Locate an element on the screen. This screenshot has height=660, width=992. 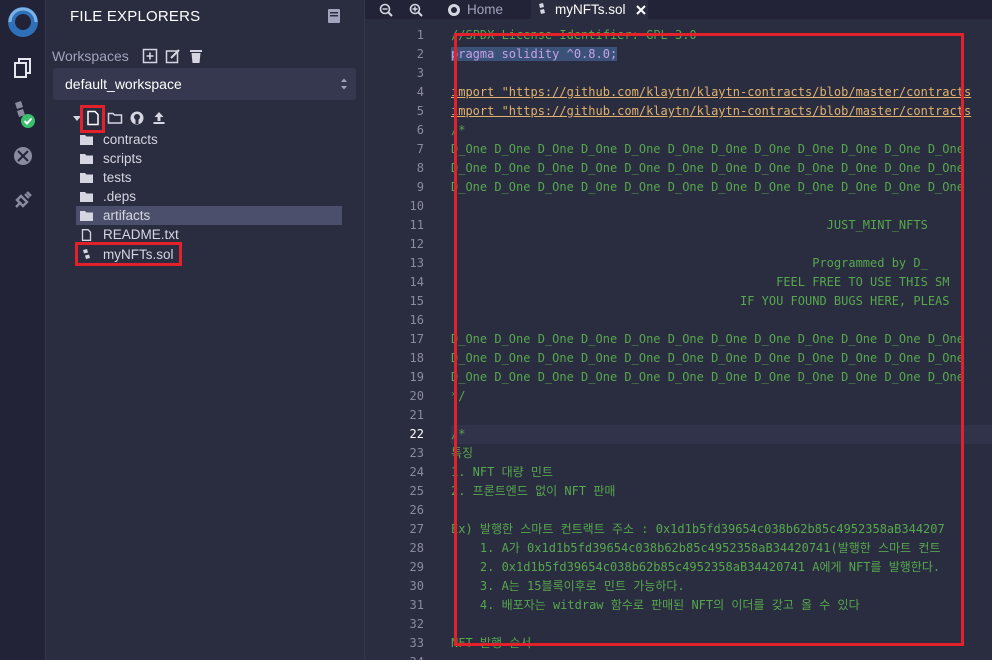
tree-item-label: tests is located at coordinates (117, 177).